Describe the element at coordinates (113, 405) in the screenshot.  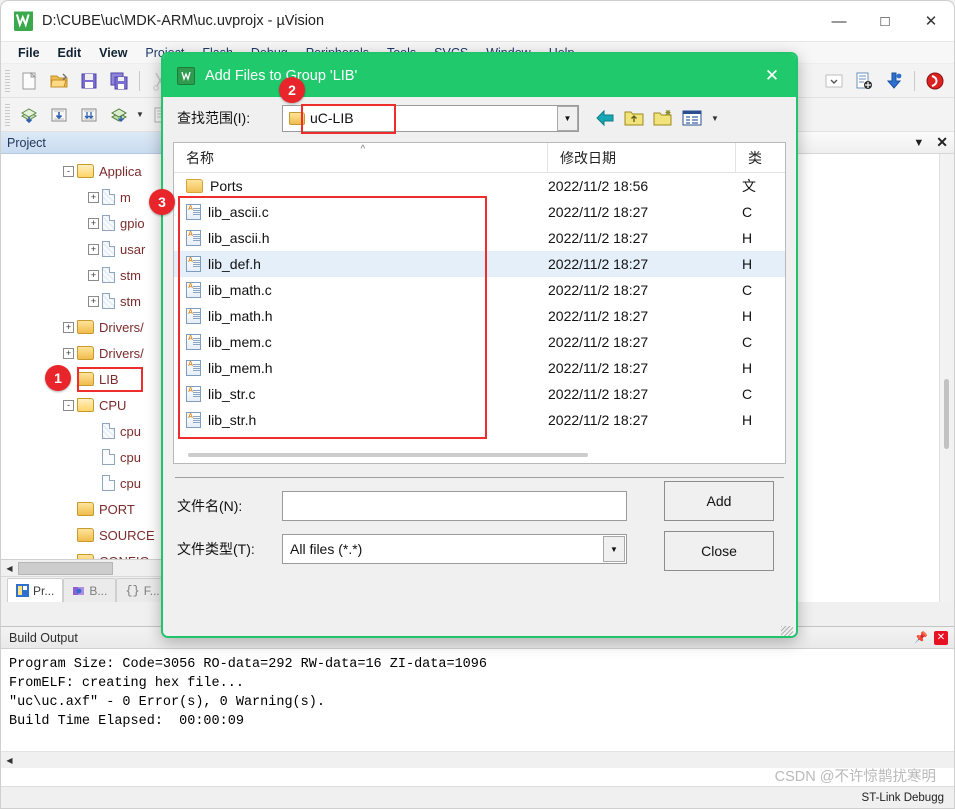
I see `tree-item-label: CPU` at that location.